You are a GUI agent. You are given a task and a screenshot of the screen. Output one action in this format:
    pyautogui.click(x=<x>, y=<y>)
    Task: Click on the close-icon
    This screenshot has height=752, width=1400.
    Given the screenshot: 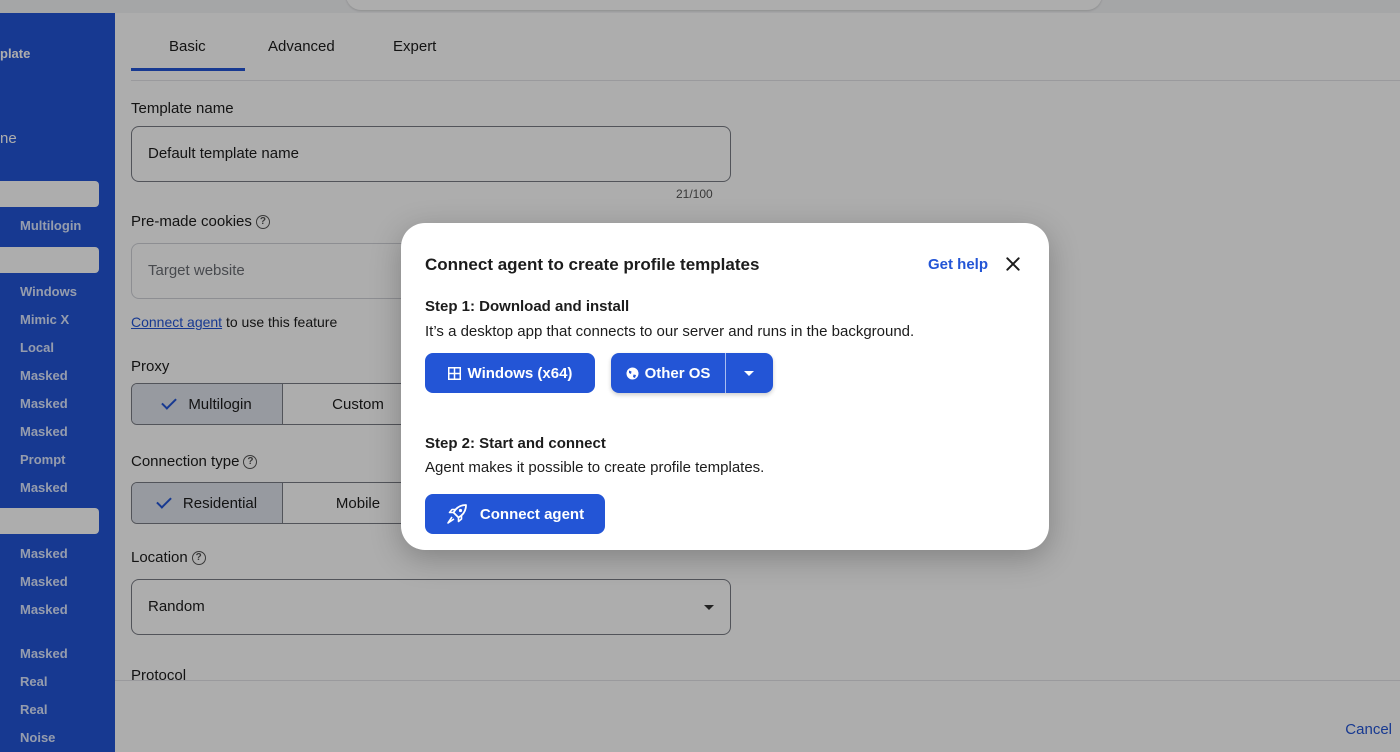 What is the action you would take?
    pyautogui.click(x=1013, y=264)
    